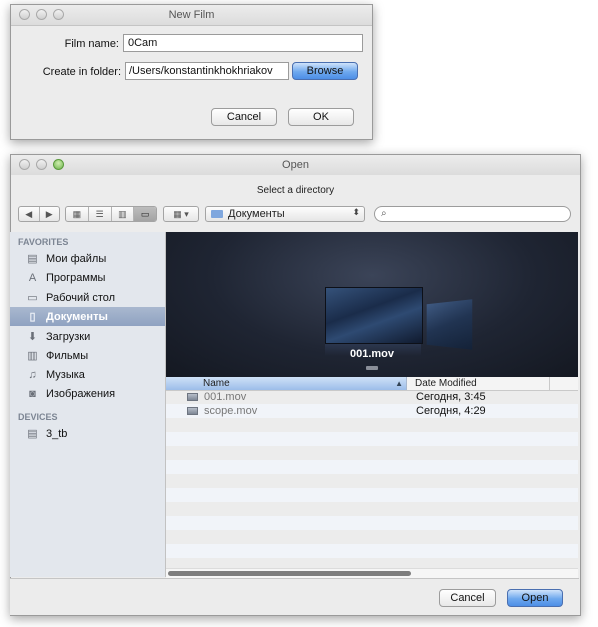  I want to click on hard-drive-icon: ▤, so click(32, 434).